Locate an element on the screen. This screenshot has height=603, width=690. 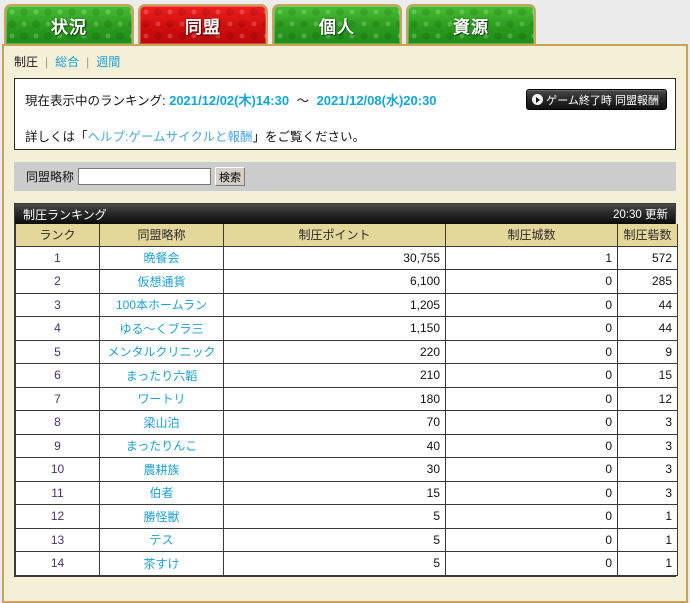
alliance-link: ゆる～くブラ三 is located at coordinates (161, 329).